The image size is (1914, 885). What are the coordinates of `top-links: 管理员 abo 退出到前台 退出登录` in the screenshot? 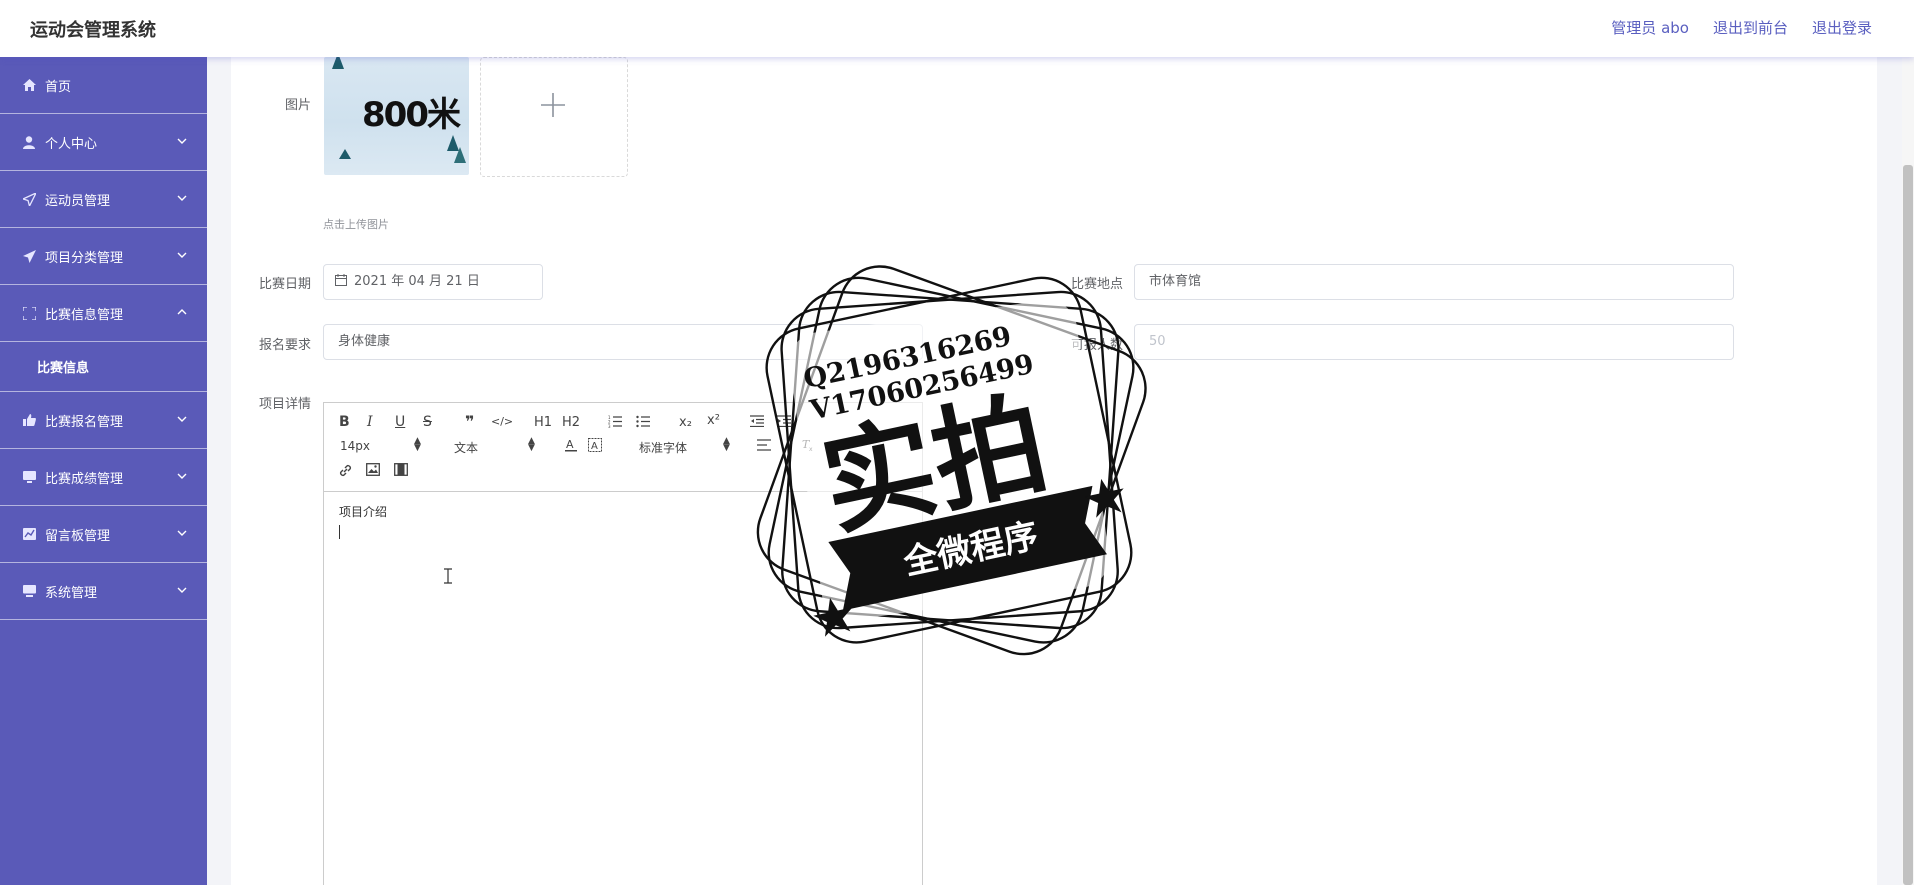 It's located at (1741, 27).